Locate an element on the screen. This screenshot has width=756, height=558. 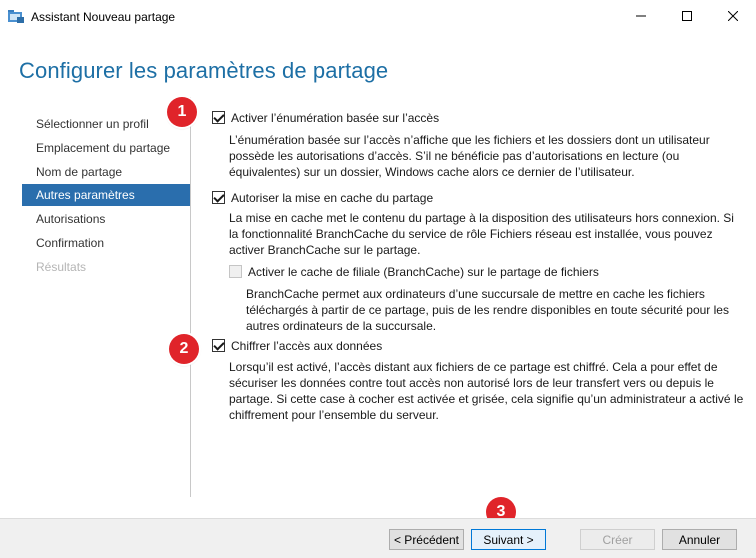
minimize-icon is located at coordinates (641, 16).